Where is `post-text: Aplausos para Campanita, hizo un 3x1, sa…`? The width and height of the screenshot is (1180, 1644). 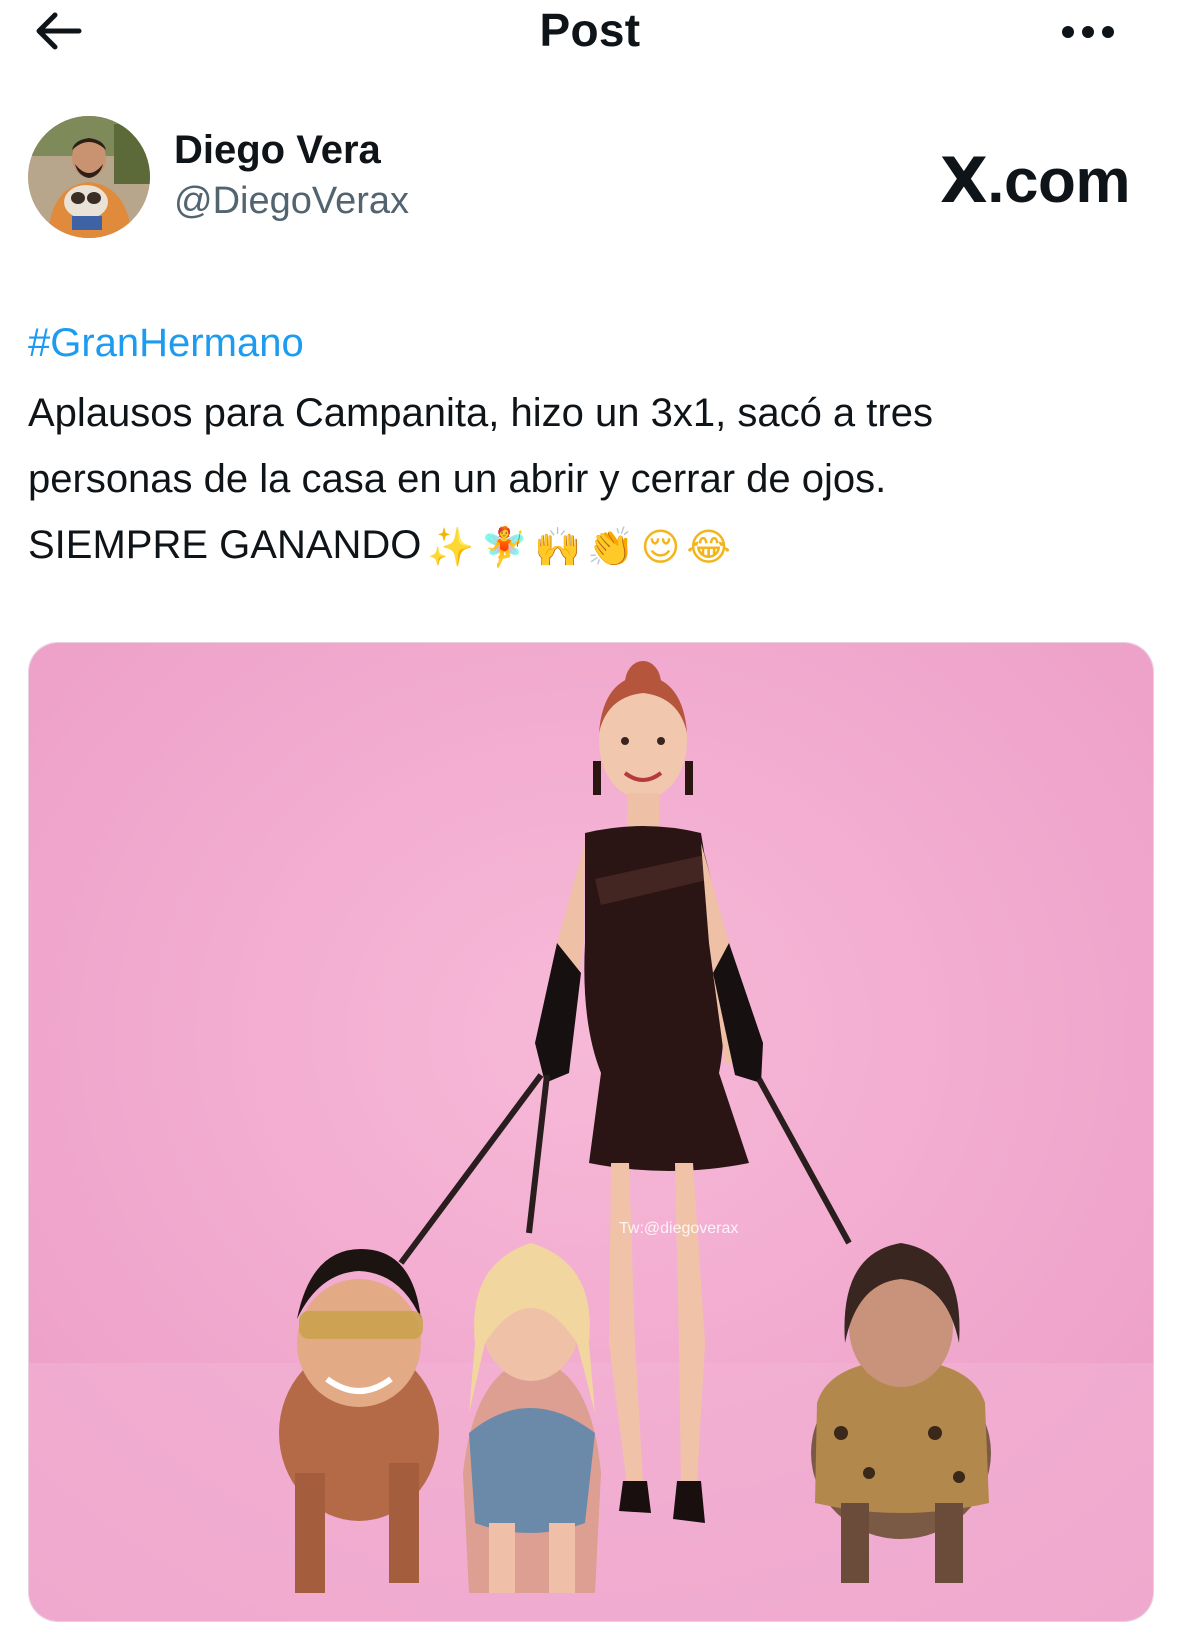 post-text: Aplausos para Campanita, hizo un 3x1, sa… is located at coordinates (588, 480).